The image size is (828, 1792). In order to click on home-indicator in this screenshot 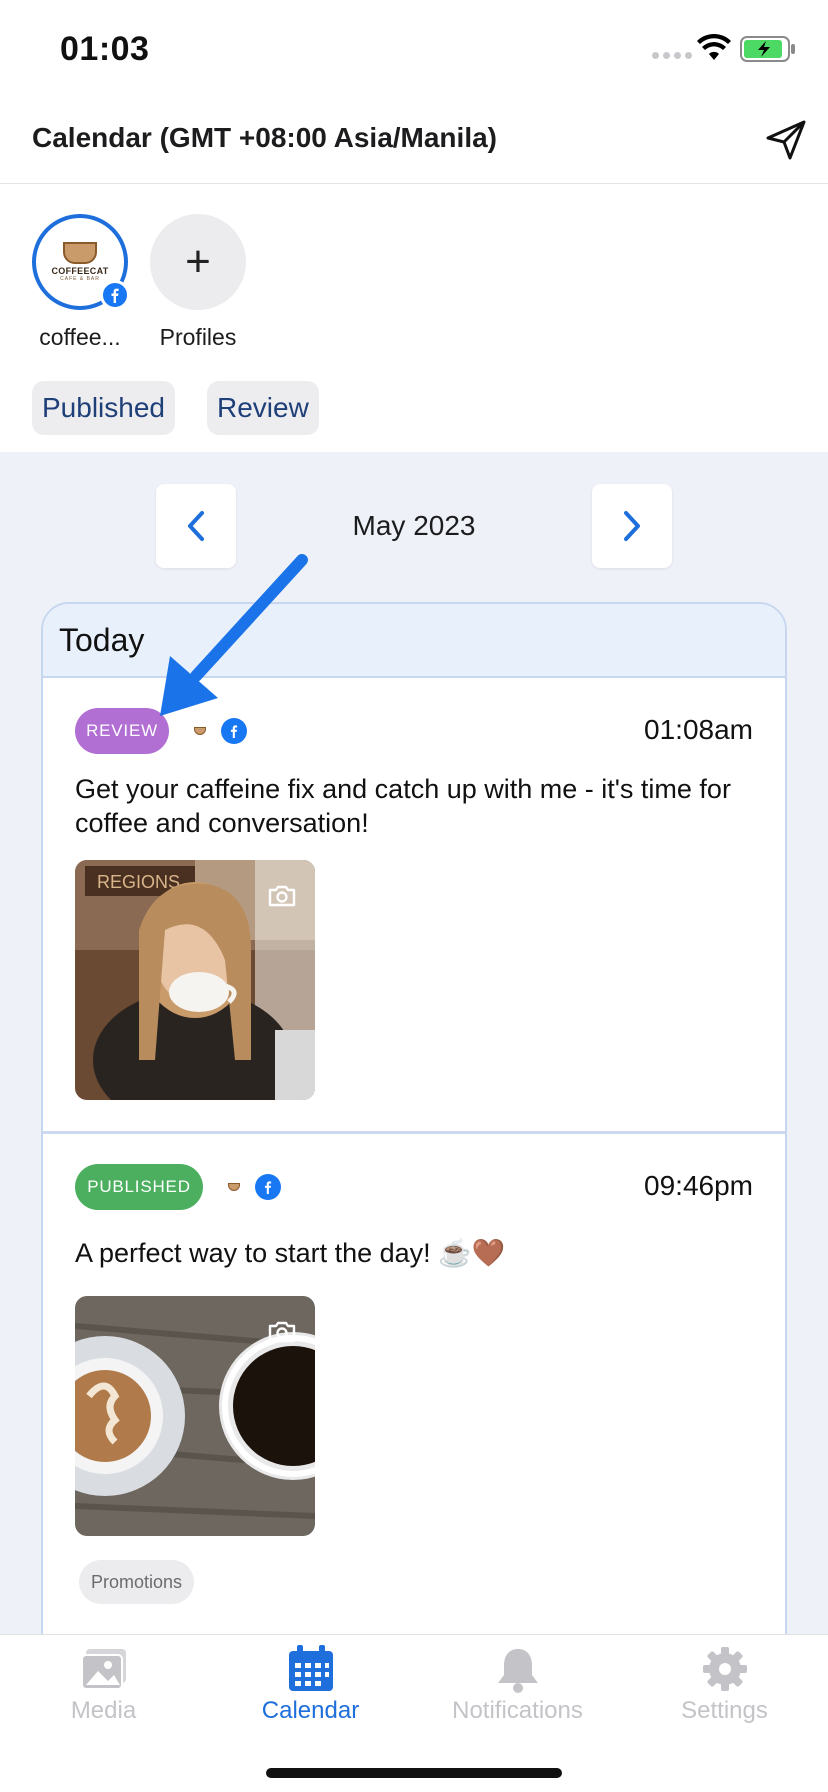, I will do `click(414, 1773)`.